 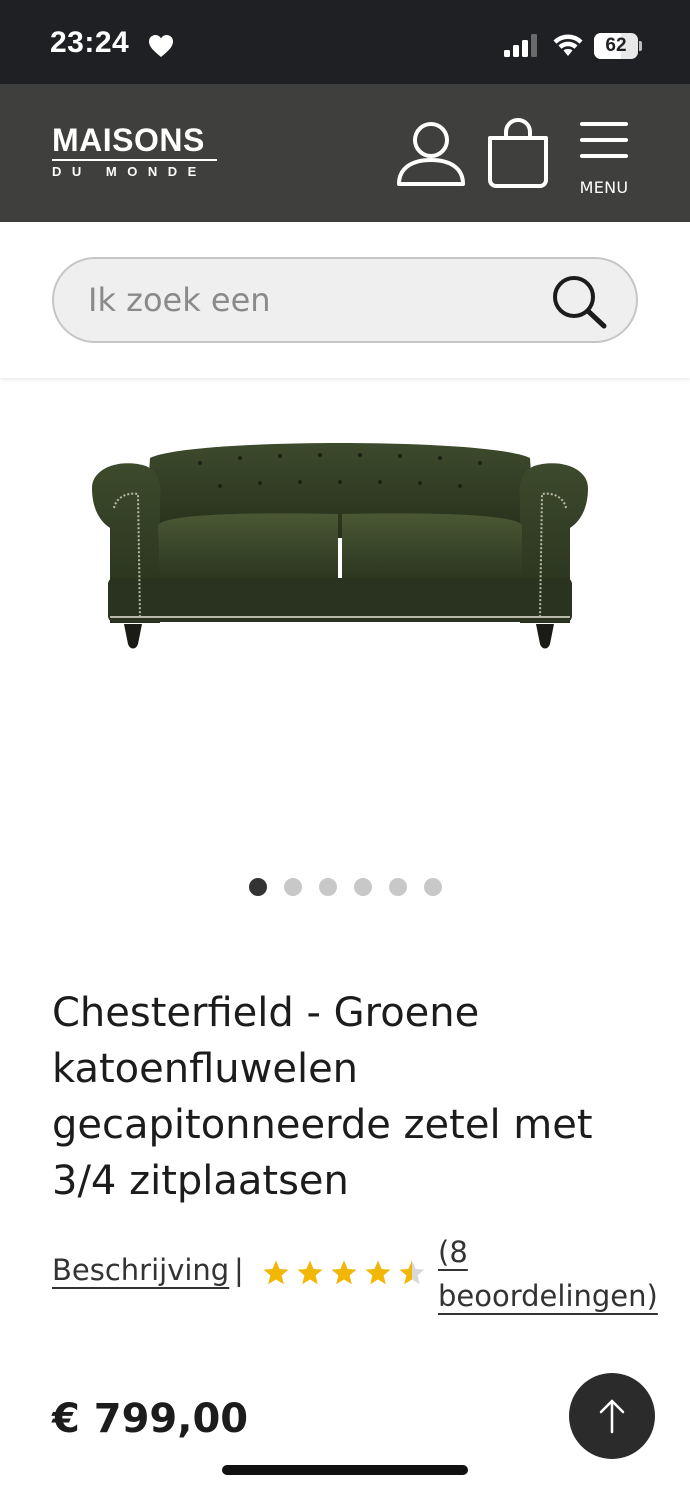 I want to click on shopping-bag-icon, so click(x=518, y=153).